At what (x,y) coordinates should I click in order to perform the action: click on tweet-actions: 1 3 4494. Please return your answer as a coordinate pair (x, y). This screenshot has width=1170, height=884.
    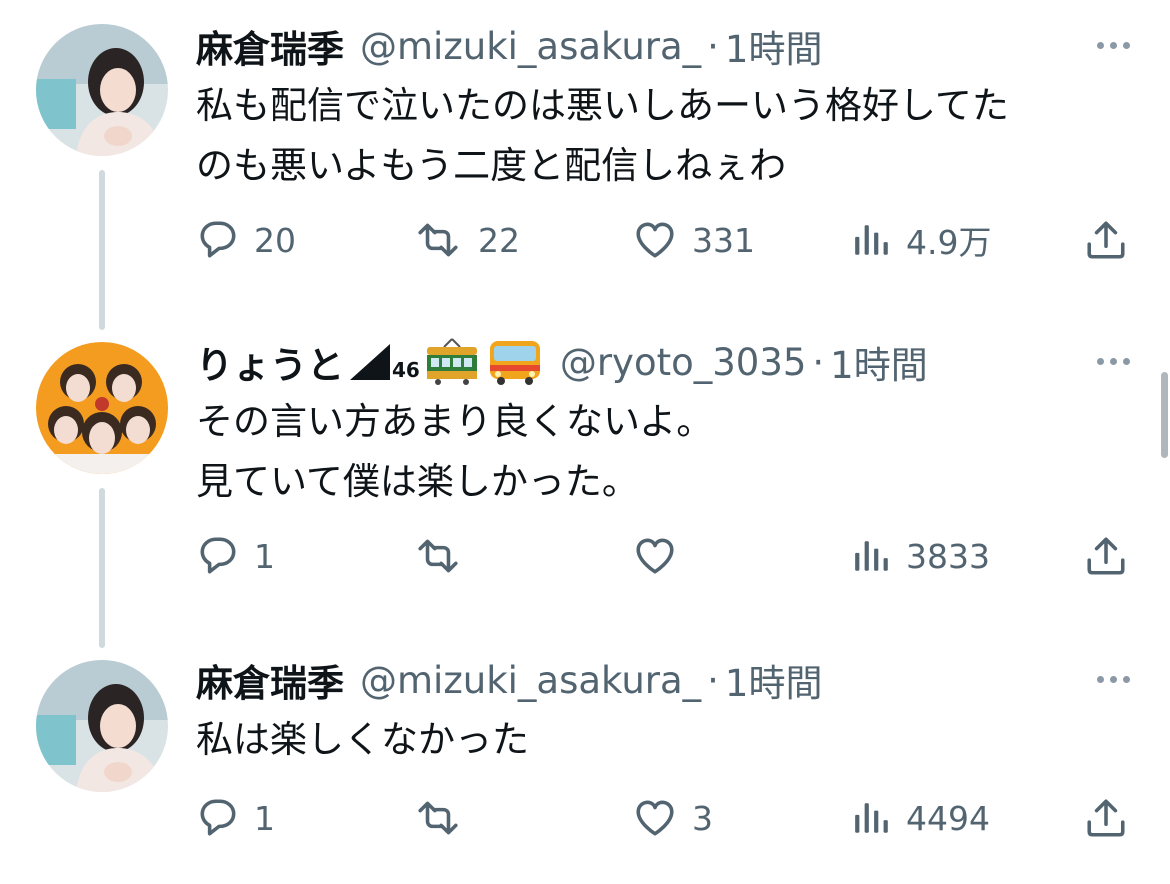
    Looking at the image, I should click on (585, 818).